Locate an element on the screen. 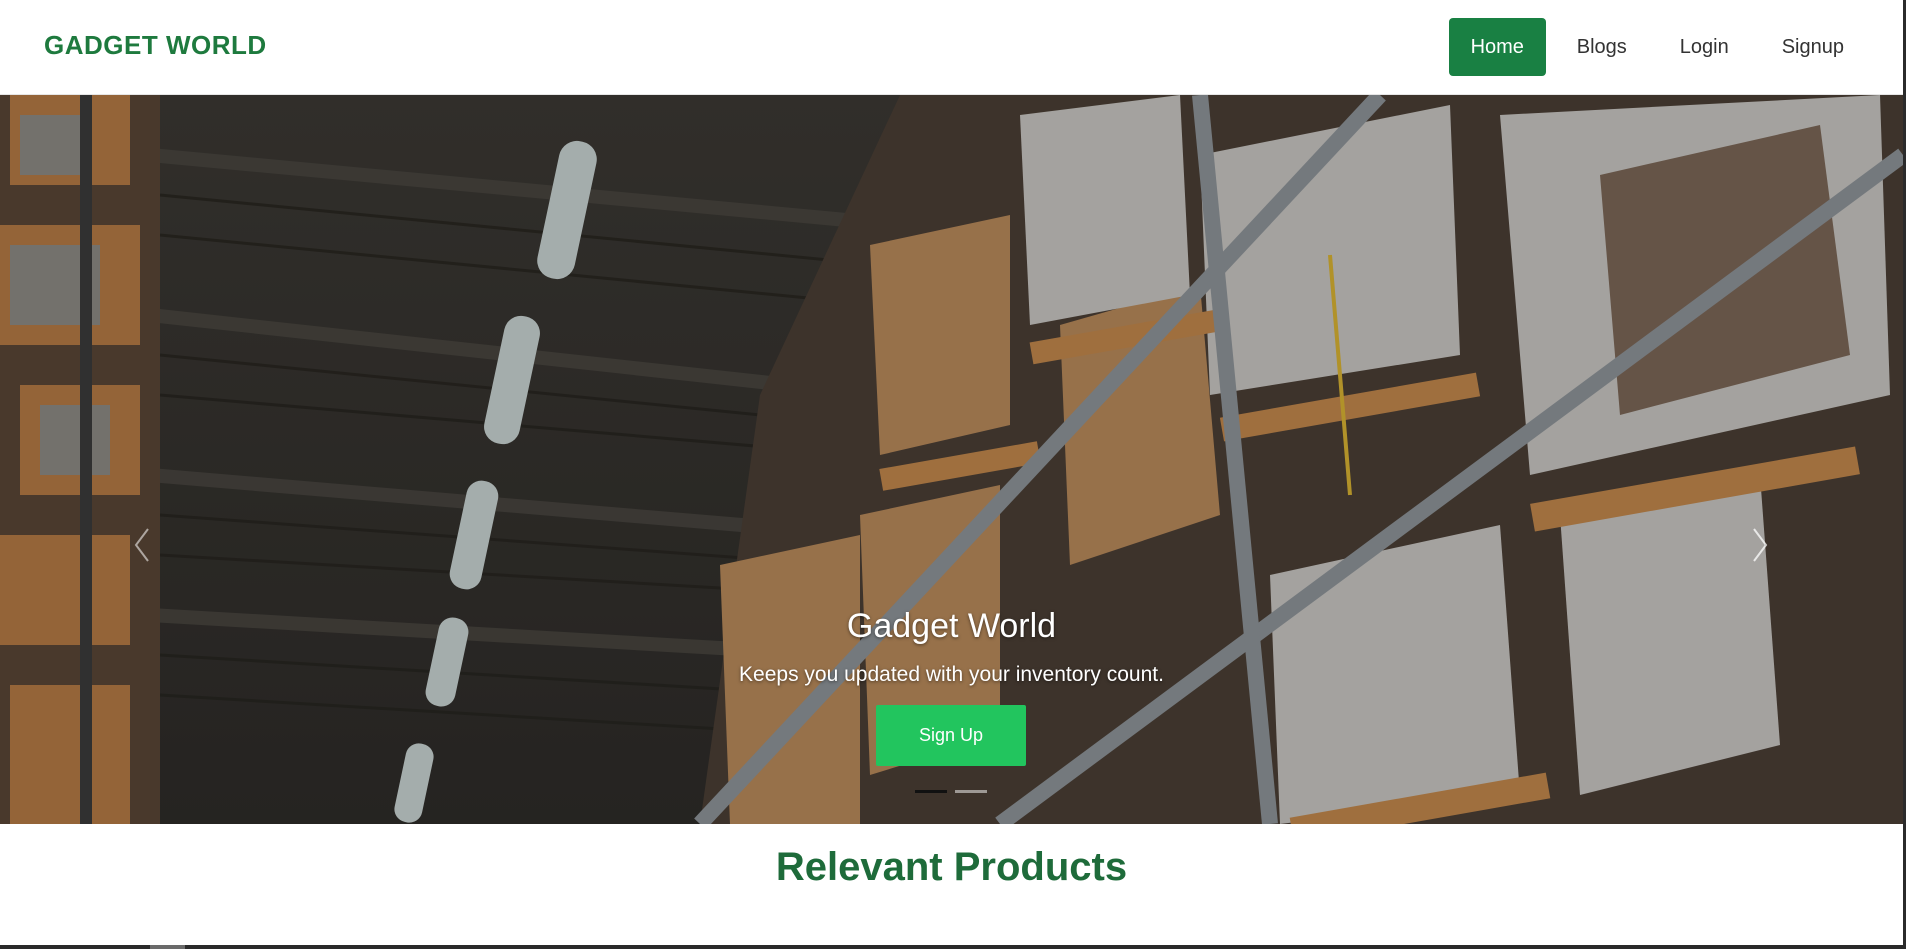 The image size is (1906, 949). carousel-prev-button is located at coordinates (142, 545).